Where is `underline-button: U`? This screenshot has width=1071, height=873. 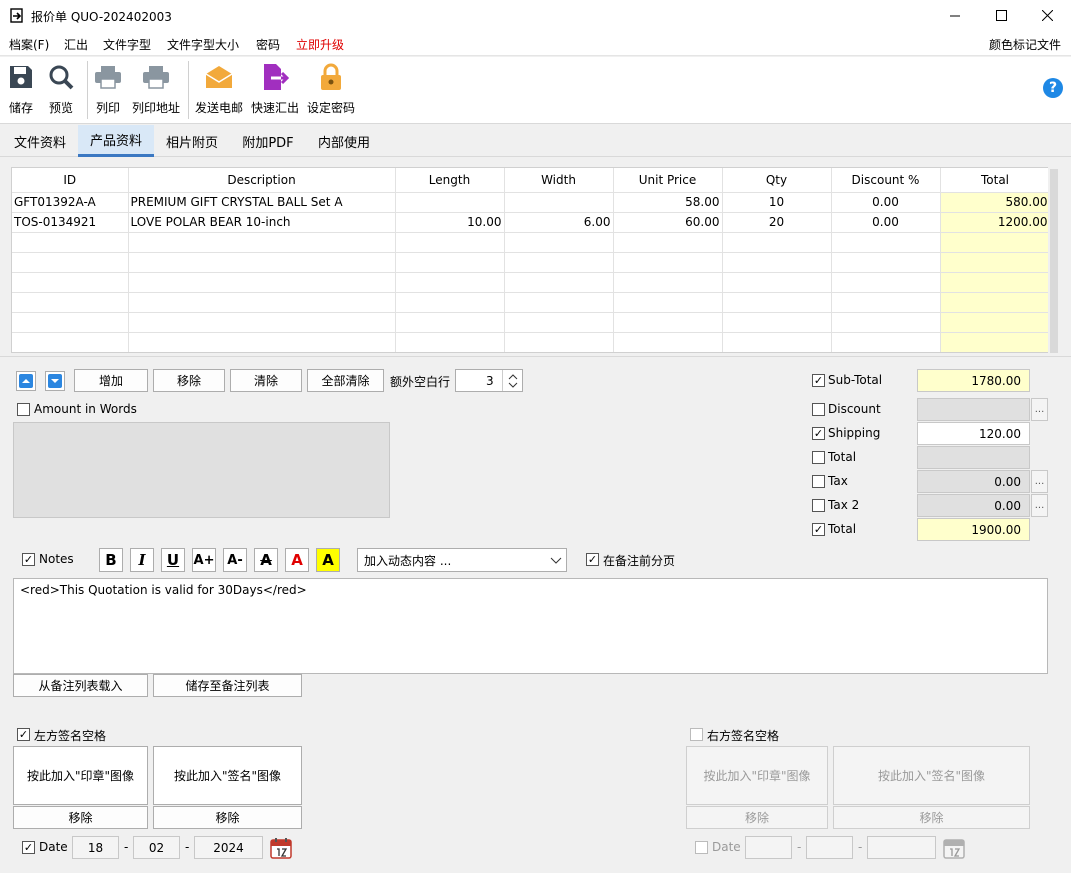 underline-button: U is located at coordinates (173, 560).